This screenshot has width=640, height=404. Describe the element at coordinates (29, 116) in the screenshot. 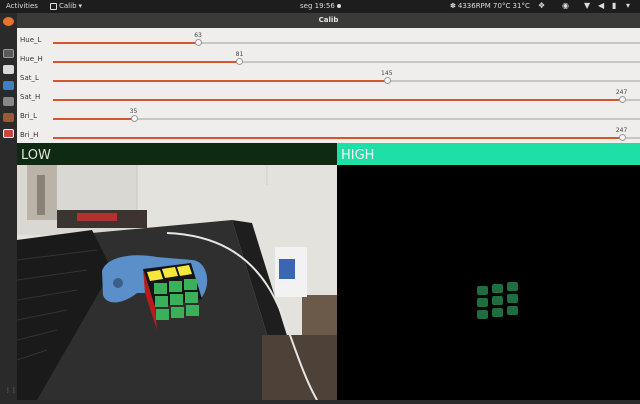

I see `trackbar-label: Bri_L` at that location.